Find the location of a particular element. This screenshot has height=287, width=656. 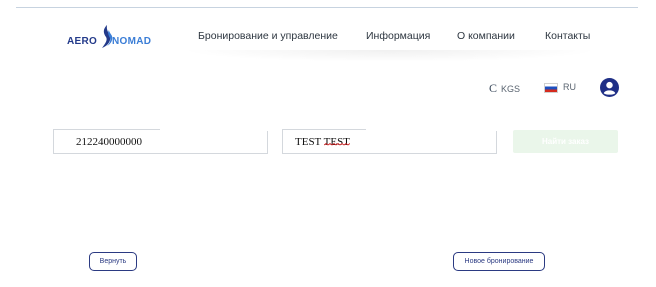

aeronomad-logo: AERO NOMAD is located at coordinates (110, 39).